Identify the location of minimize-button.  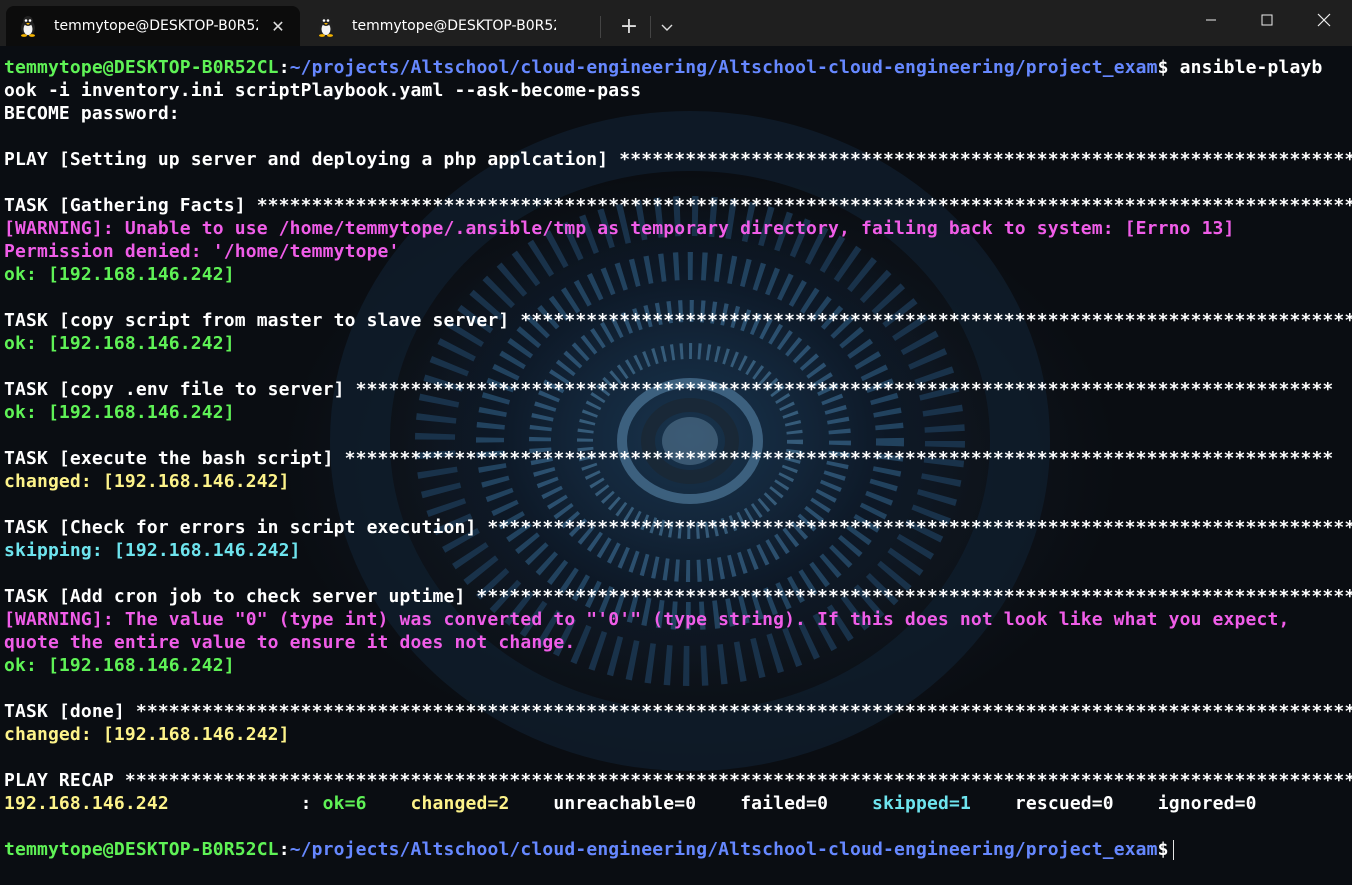
(1211, 20).